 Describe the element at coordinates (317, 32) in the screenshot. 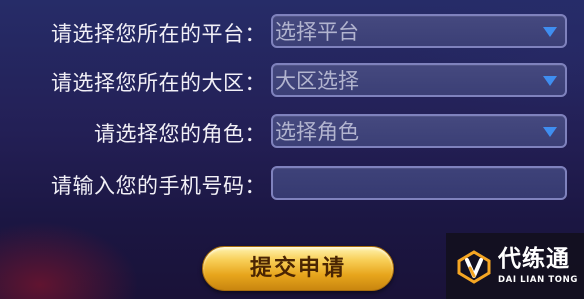

I see `platform-select-value: 选择平台` at that location.